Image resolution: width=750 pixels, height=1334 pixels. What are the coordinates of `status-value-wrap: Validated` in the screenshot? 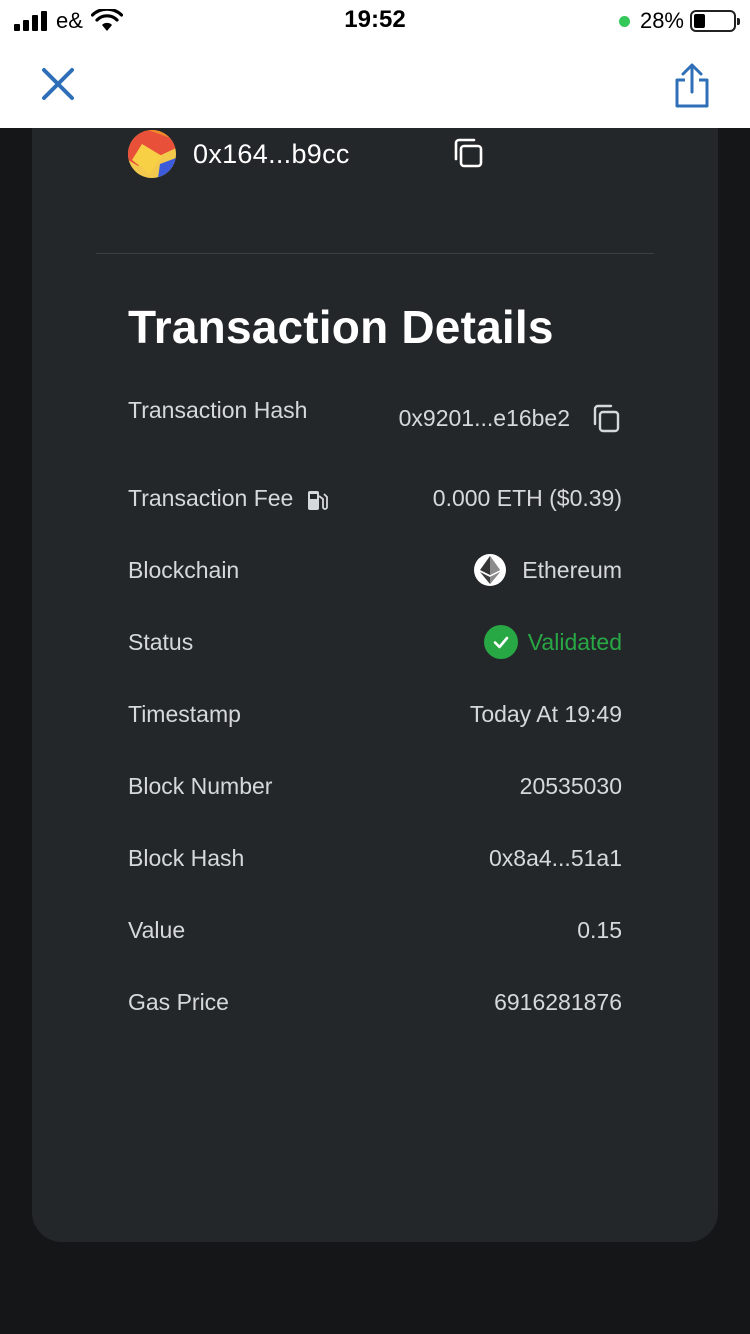 It's located at (552, 642).